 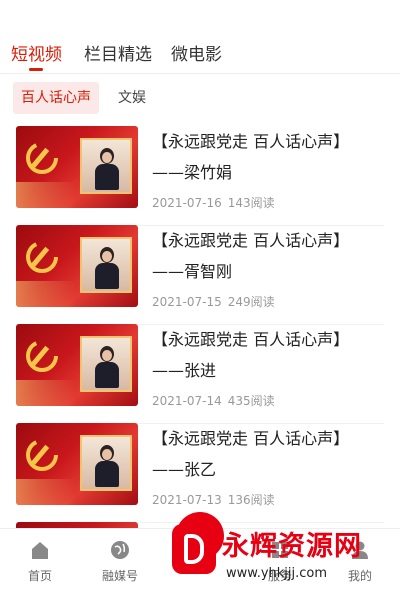 What do you see at coordinates (39, 576) in the screenshot?
I see `nav-home-label: 首页` at bounding box center [39, 576].